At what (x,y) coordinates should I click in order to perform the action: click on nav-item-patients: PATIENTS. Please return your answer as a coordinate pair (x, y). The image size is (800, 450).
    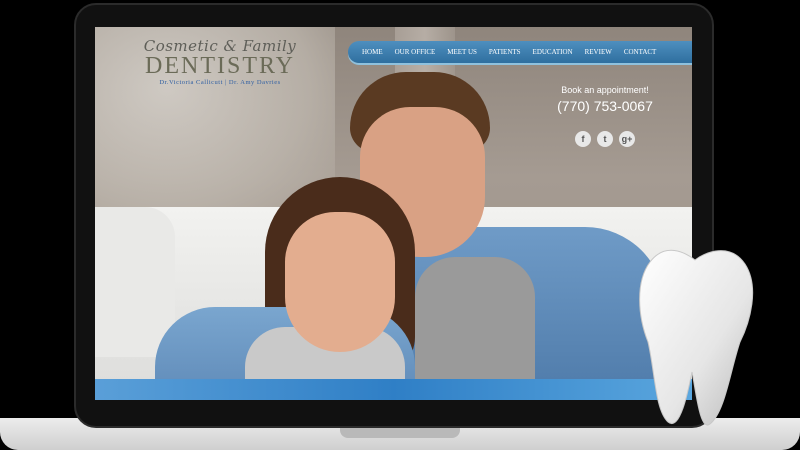
    Looking at the image, I should click on (505, 52).